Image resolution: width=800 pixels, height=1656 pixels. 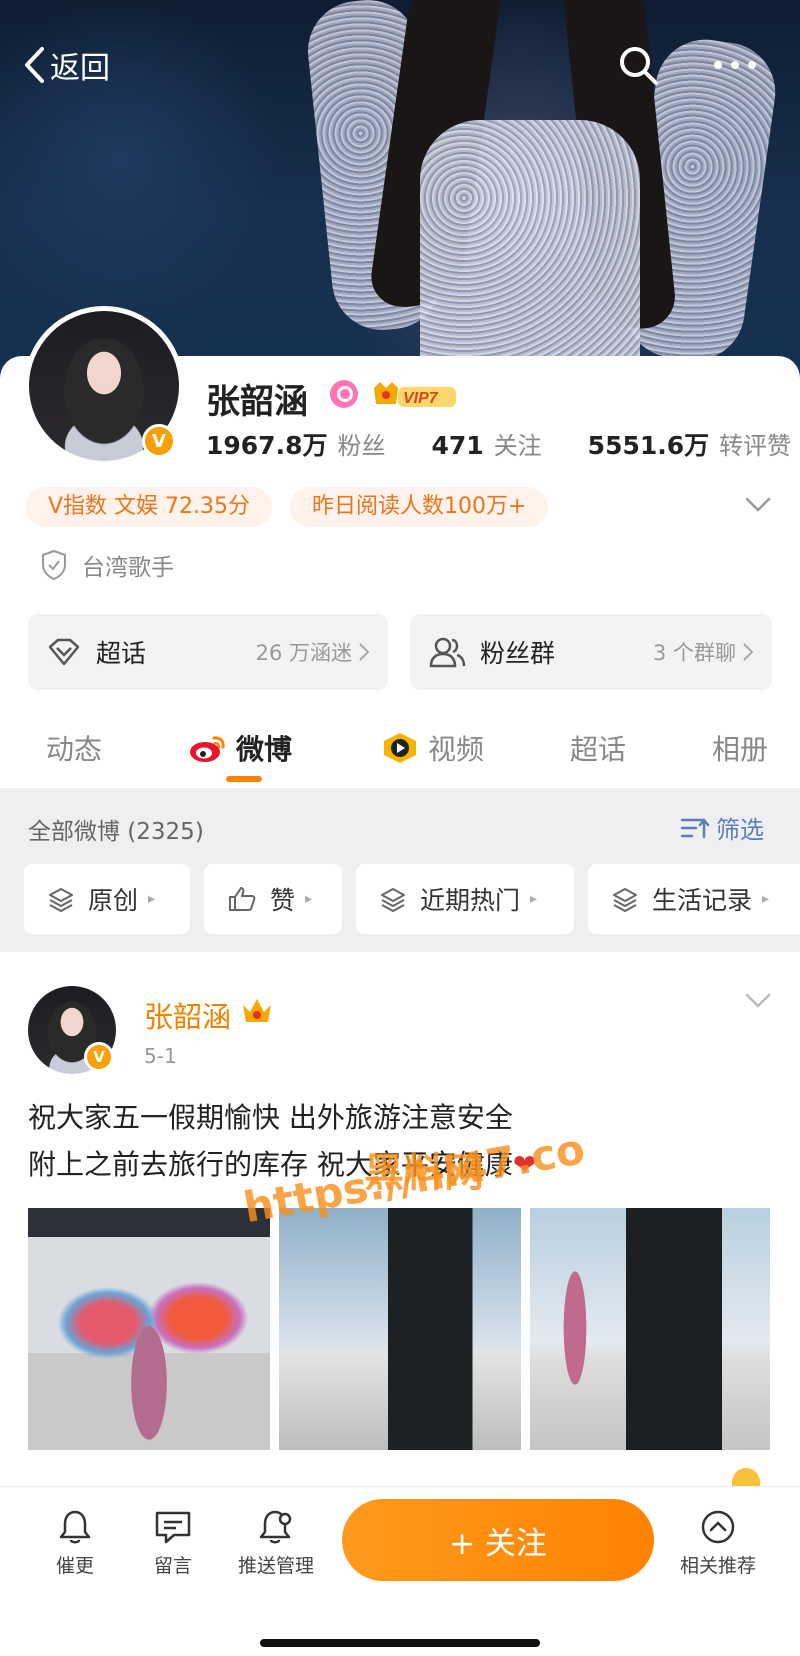 What do you see at coordinates (447, 652) in the screenshot?
I see `group-people-icon` at bounding box center [447, 652].